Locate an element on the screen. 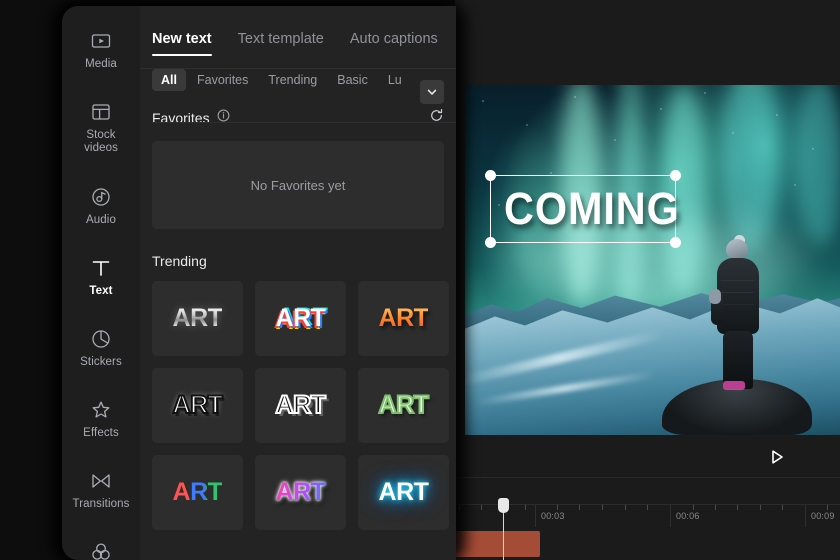  resize-handle-top-left is located at coordinates (490, 175).